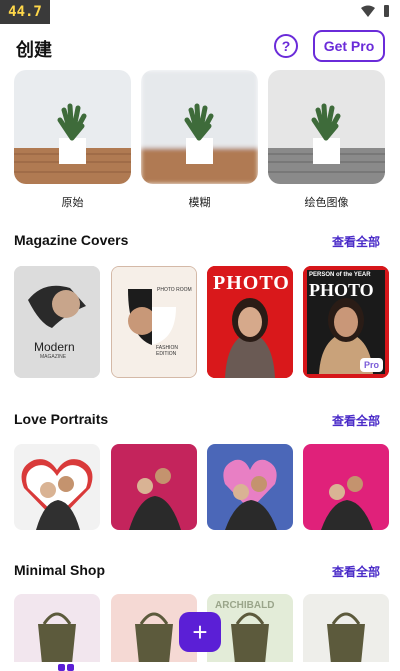 The height and width of the screenshot is (671, 400). I want to click on battery-icon, so click(386, 11).